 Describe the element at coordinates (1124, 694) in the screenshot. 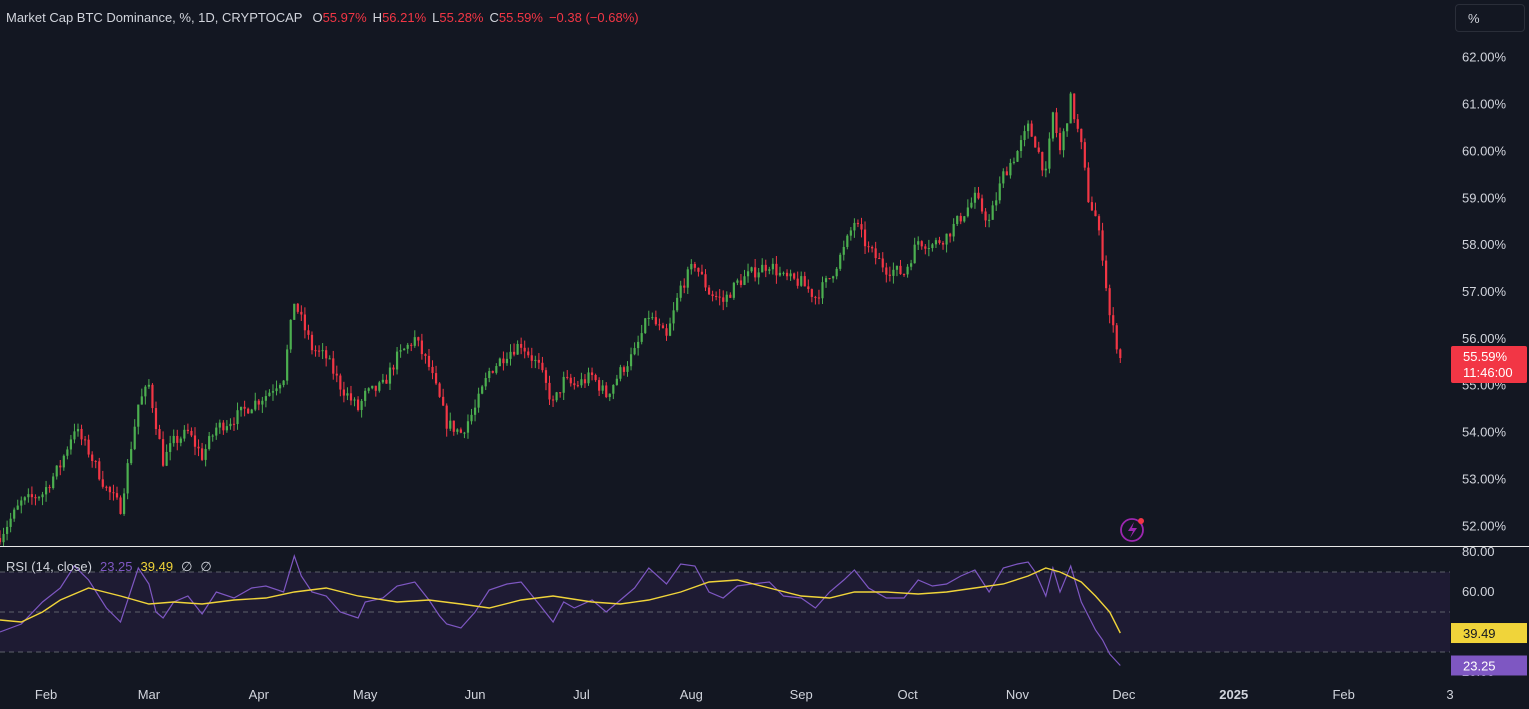

I see `time-axis-tick: Dec` at that location.